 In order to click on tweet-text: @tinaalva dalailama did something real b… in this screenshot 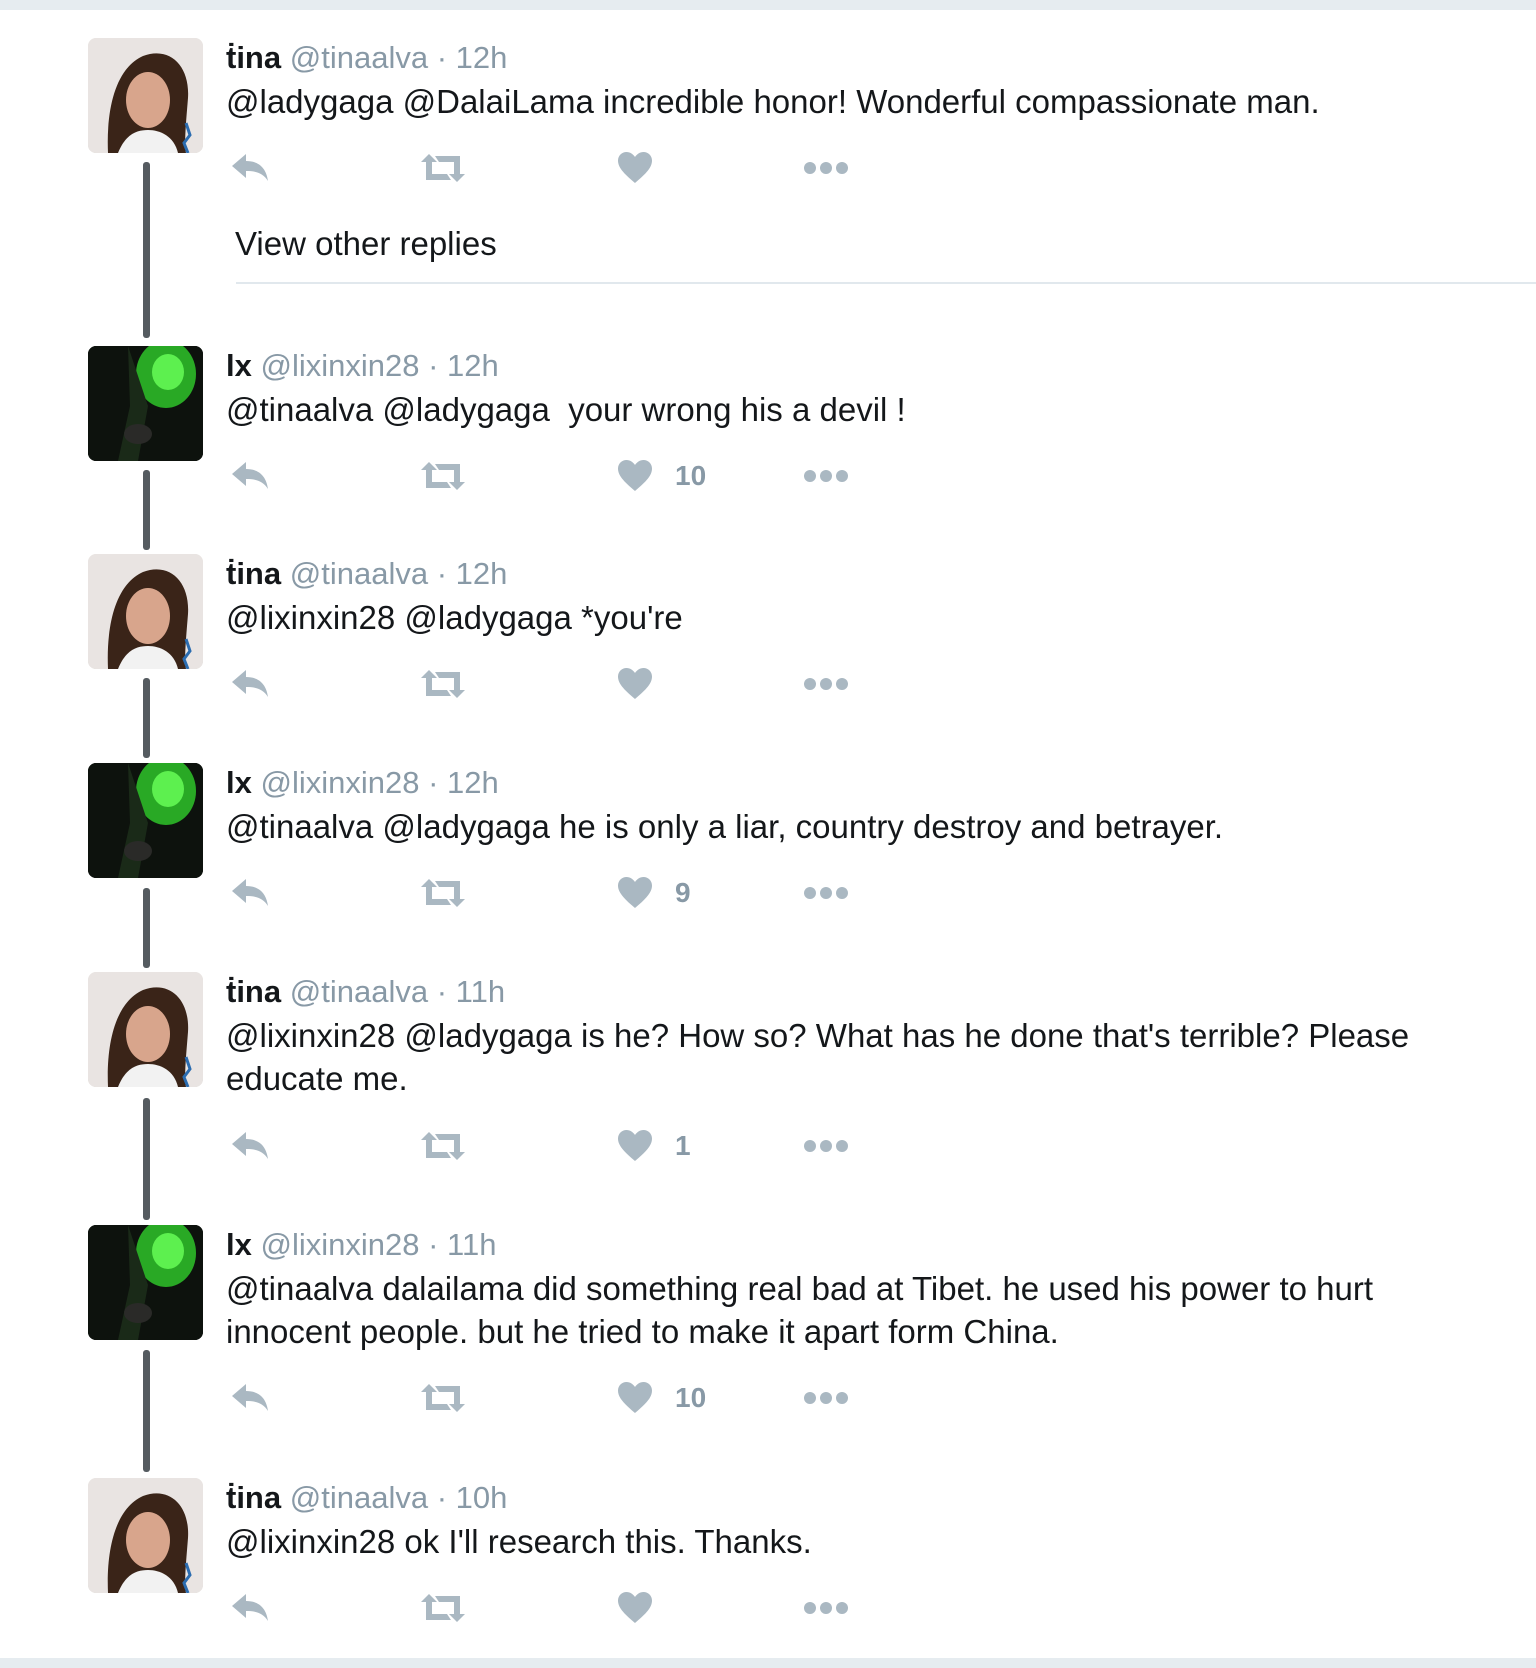, I will do `click(800, 1310)`.